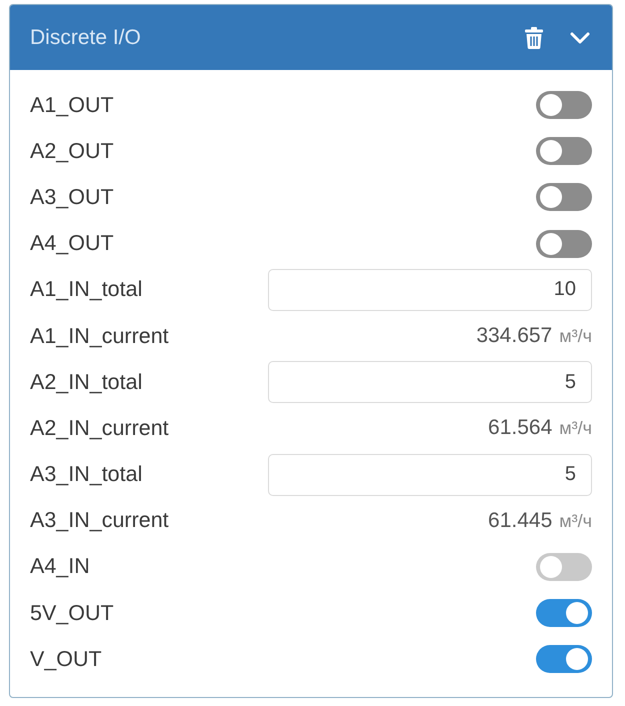 The width and height of the screenshot is (625, 706). Describe the element at coordinates (72, 197) in the screenshot. I see `row-label: A3_OUT` at that location.